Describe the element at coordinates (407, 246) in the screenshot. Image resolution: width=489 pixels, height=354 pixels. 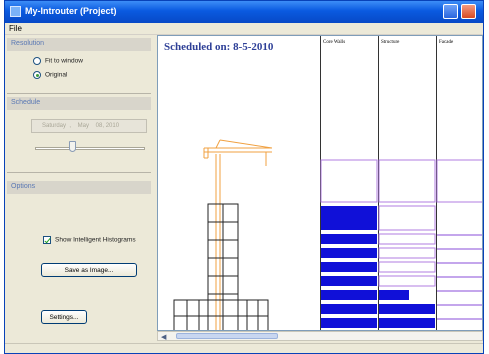
I see `structure-bars` at that location.